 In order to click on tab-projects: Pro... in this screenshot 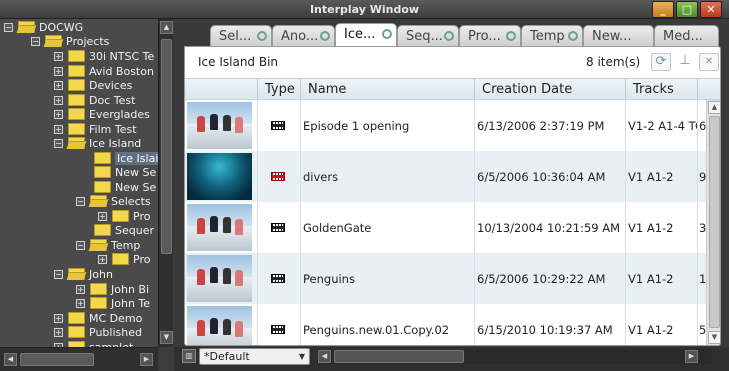, I will do `click(490, 35)`.